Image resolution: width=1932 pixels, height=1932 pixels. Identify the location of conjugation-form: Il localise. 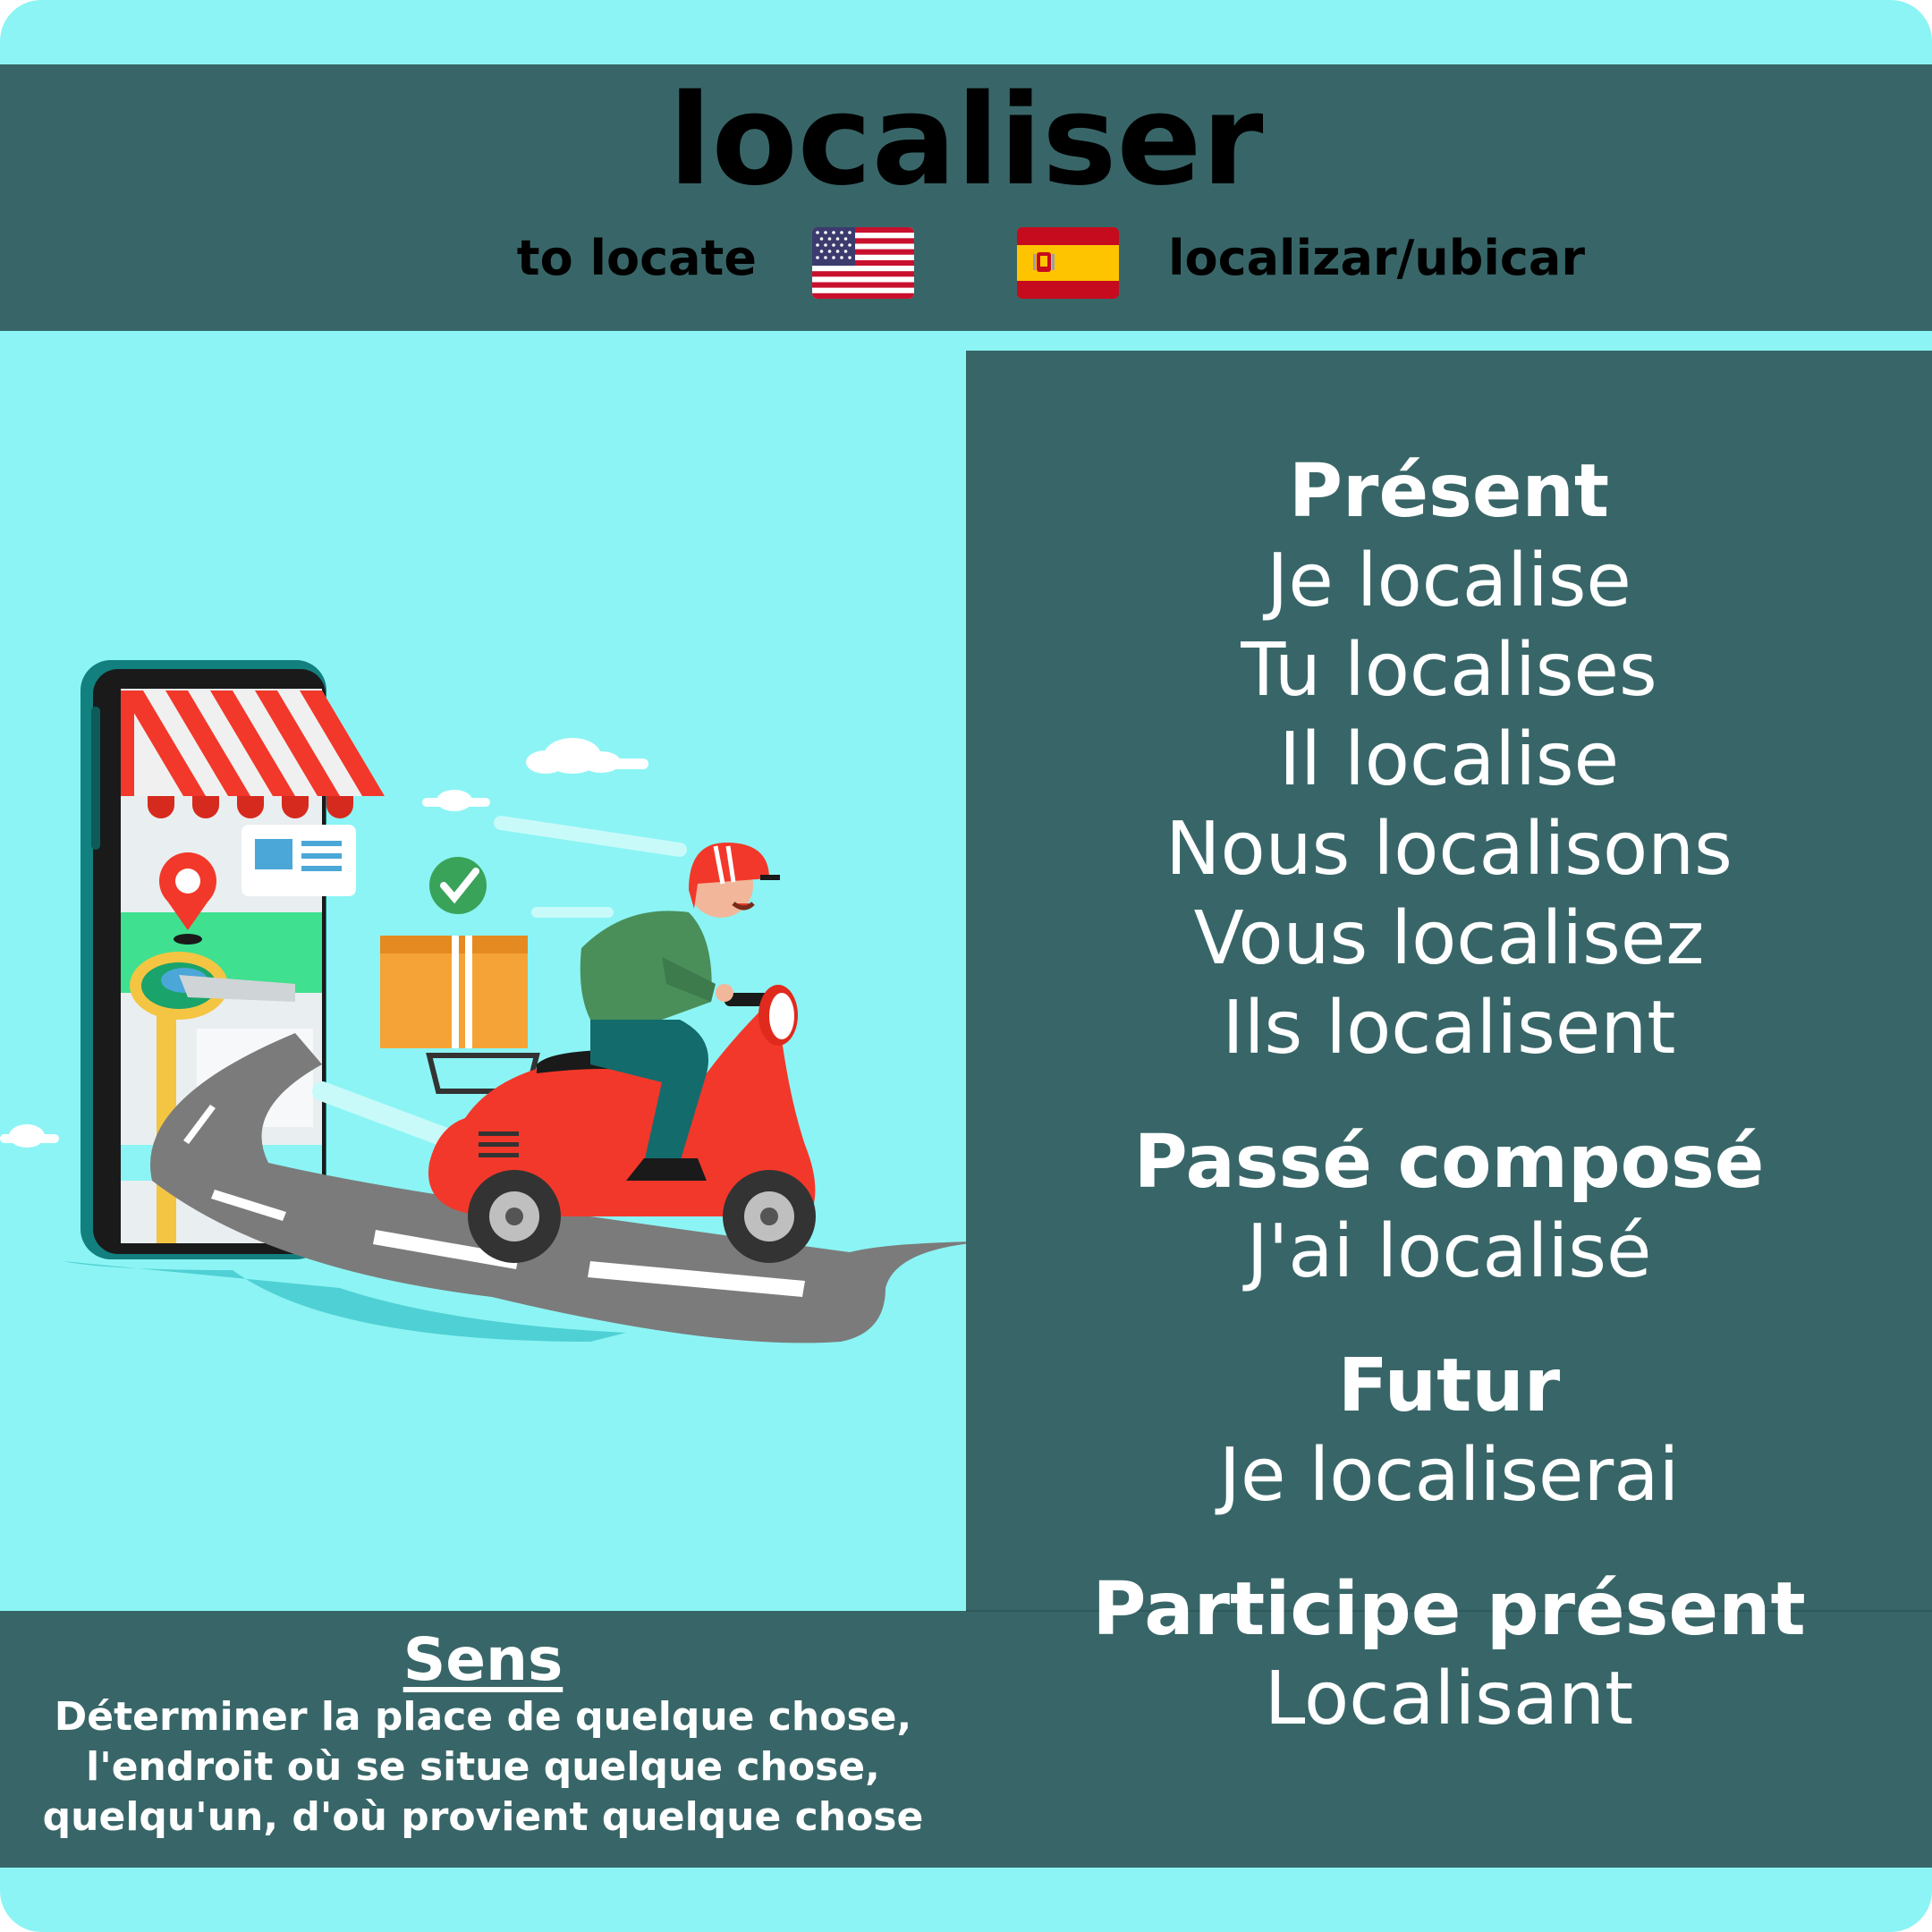
(1449, 759).